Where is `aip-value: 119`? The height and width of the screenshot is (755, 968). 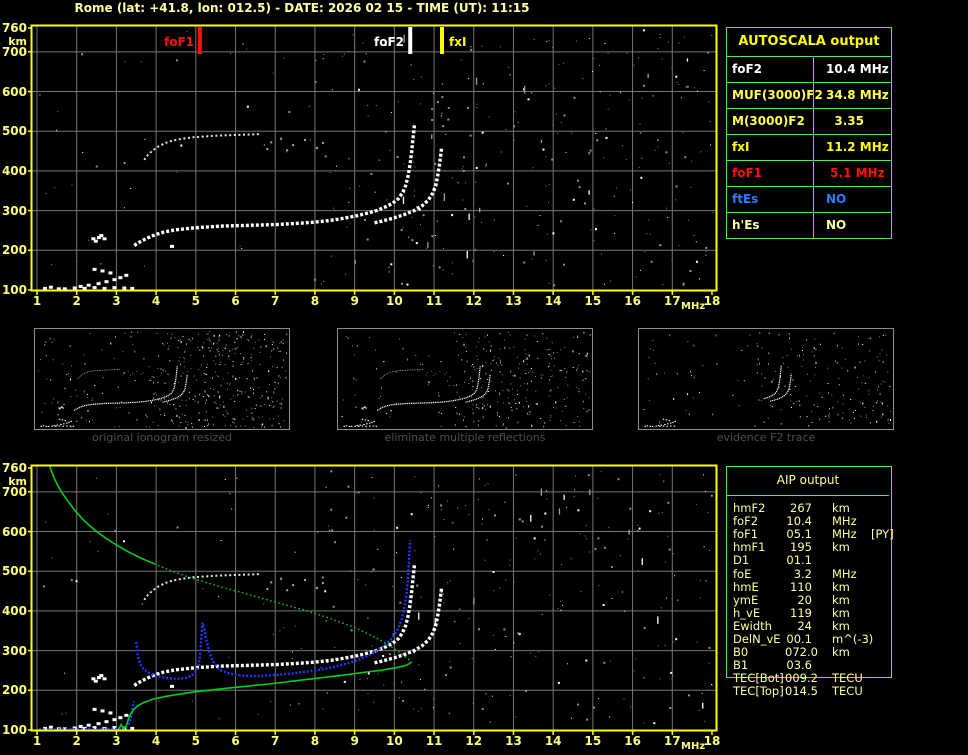 aip-value: 119 is located at coordinates (801, 612).